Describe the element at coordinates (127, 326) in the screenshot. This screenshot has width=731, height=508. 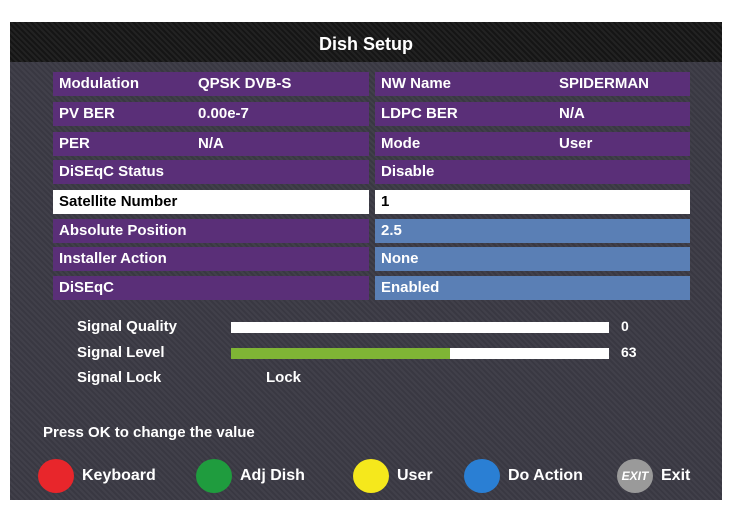
I see `signal-quality-label: Signal Quality` at that location.